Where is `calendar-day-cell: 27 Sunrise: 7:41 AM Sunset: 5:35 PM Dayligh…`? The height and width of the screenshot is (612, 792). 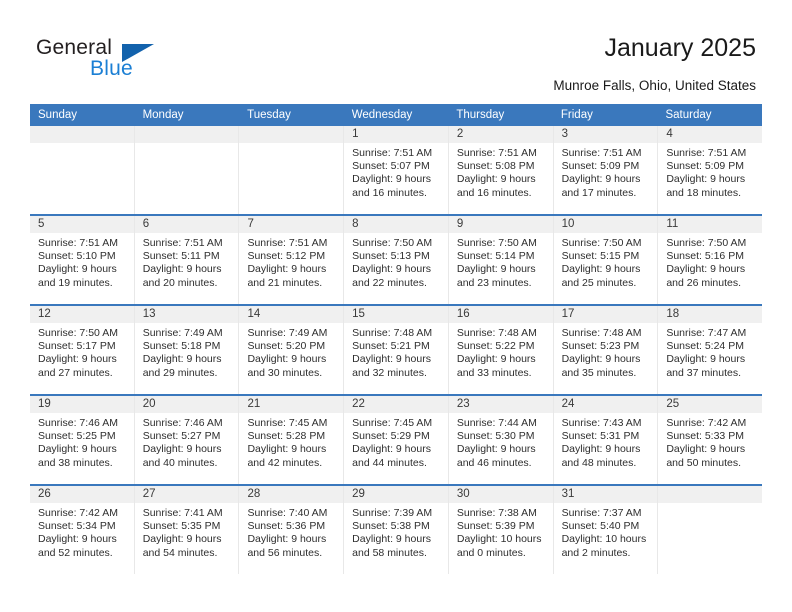 calendar-day-cell: 27 Sunrise: 7:41 AM Sunset: 5:35 PM Dayligh… is located at coordinates (187, 530).